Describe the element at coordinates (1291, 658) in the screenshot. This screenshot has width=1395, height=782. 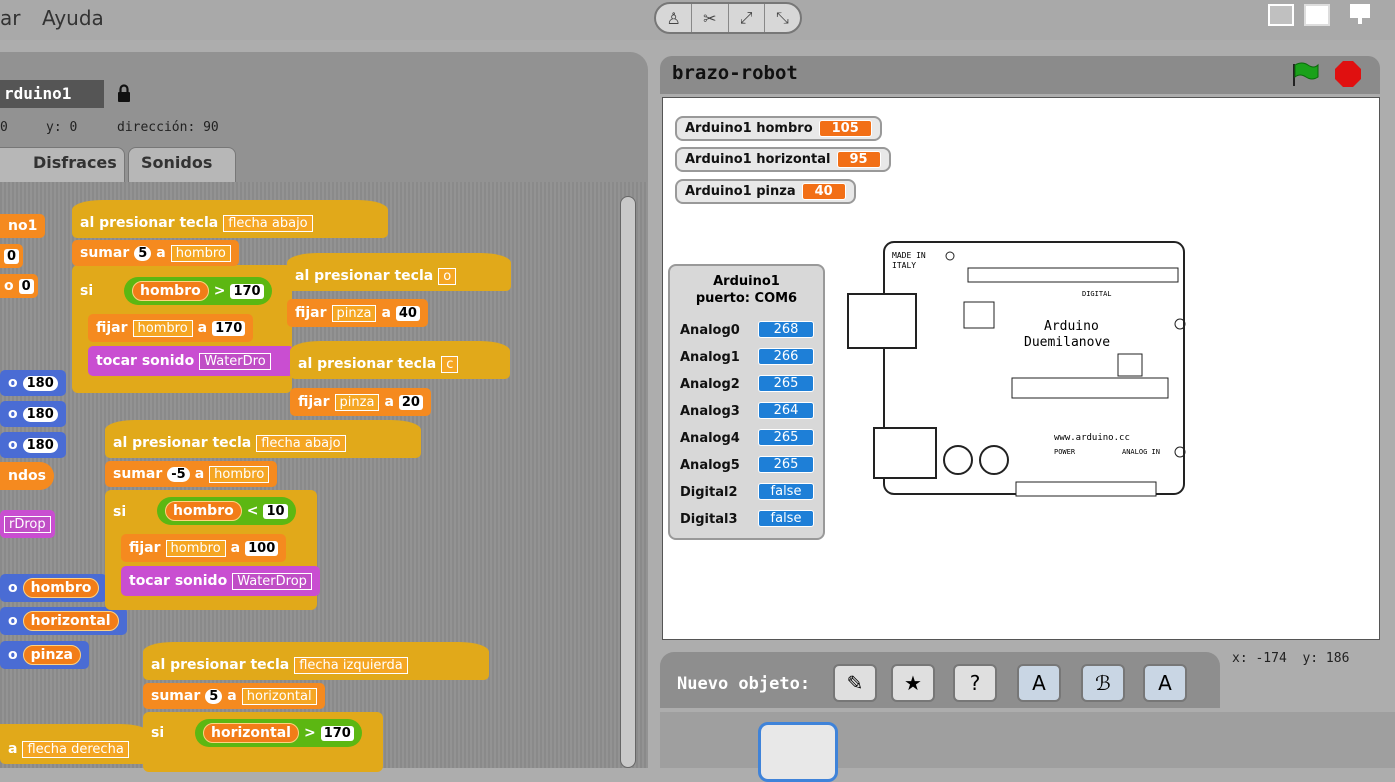
I see `mouse-coords: x: -174 y: 186` at that location.